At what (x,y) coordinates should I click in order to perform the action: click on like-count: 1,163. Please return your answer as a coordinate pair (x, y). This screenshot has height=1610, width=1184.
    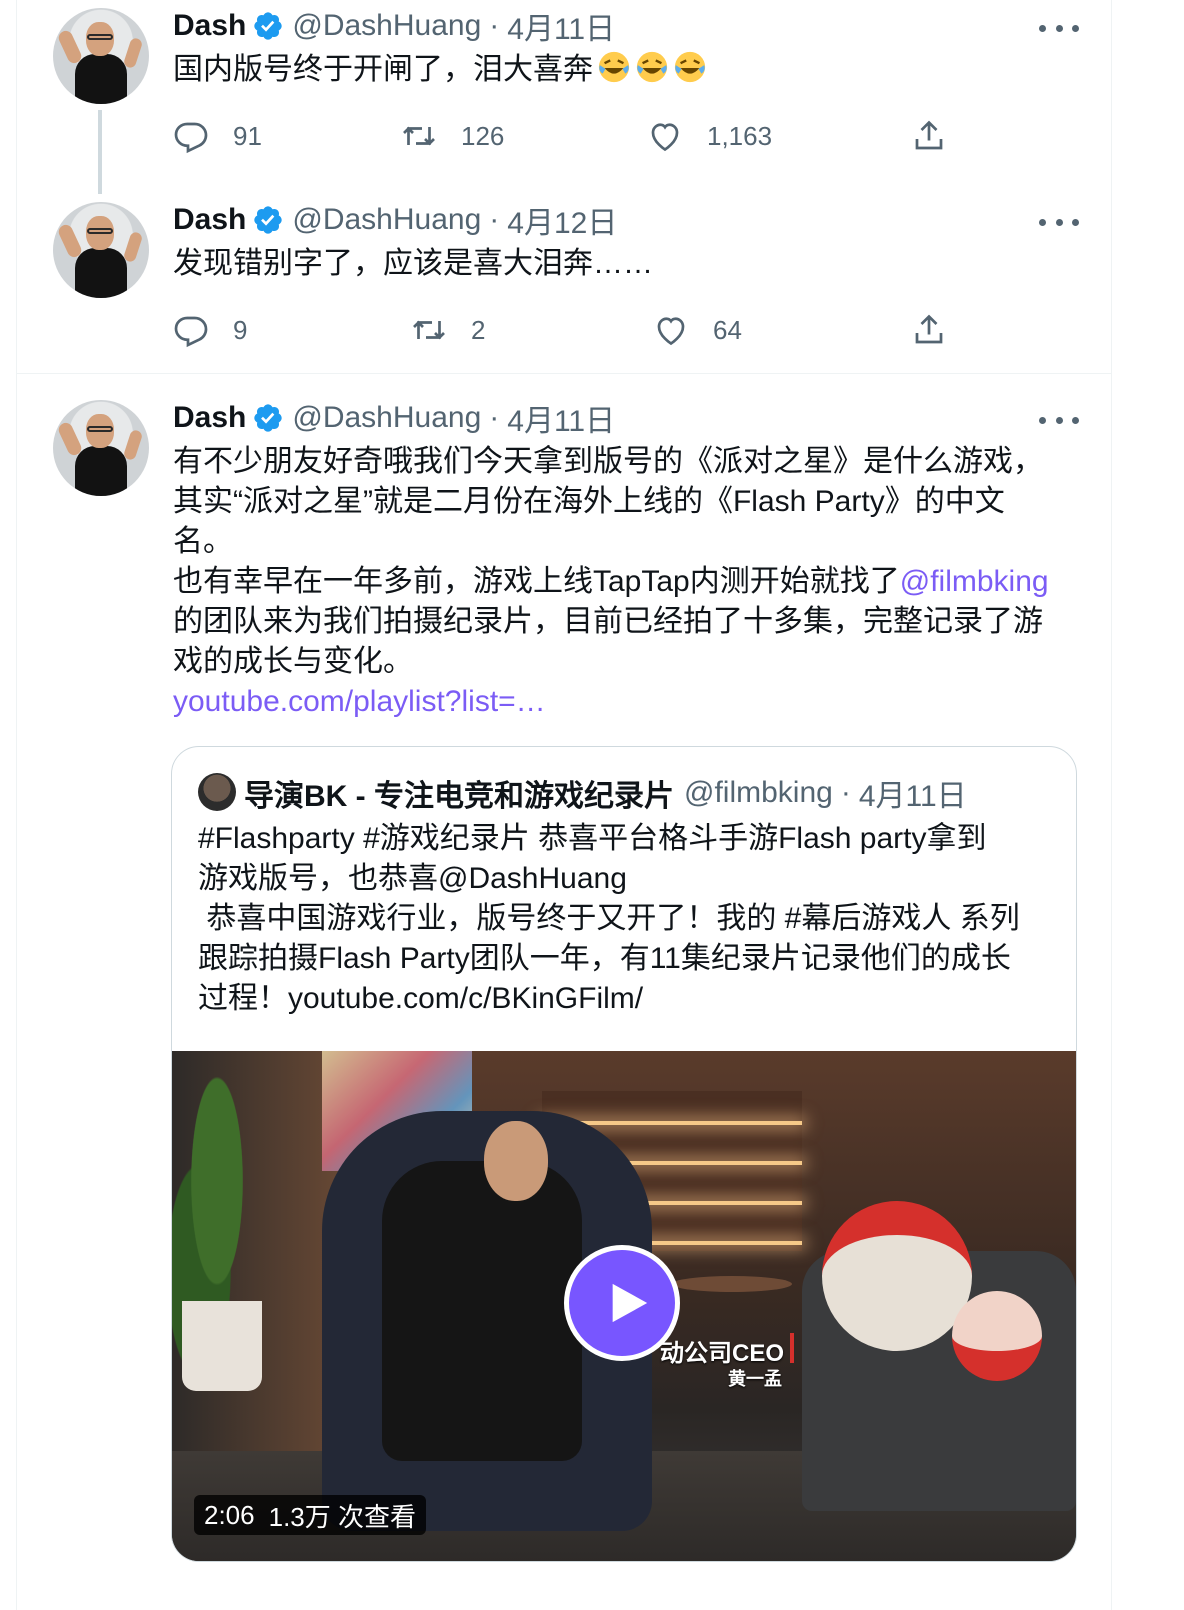
    Looking at the image, I should click on (740, 135).